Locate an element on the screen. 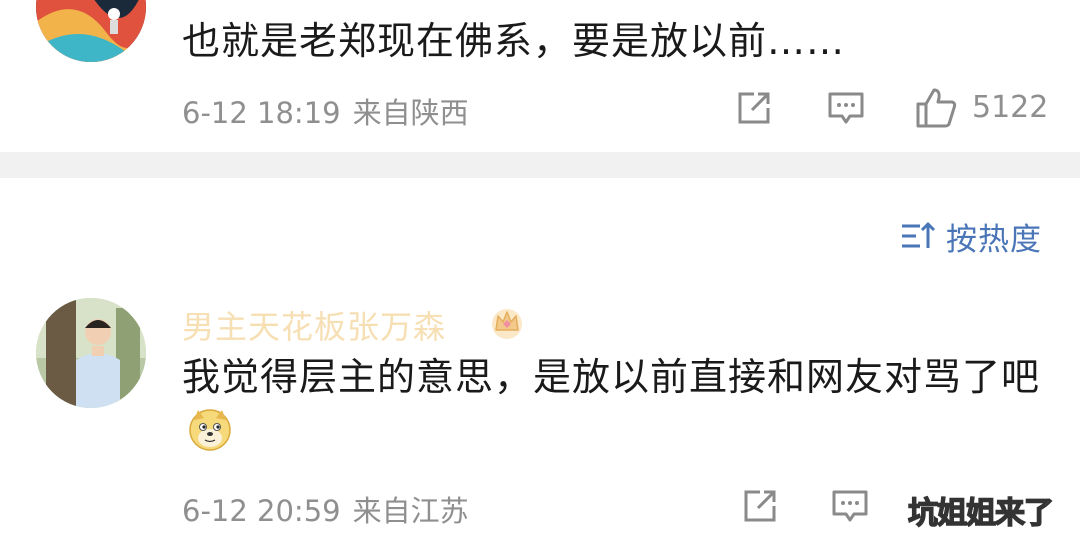 Image resolution: width=1080 pixels, height=544 pixels. comment-date: 6-12 18:19 is located at coordinates (261, 113).